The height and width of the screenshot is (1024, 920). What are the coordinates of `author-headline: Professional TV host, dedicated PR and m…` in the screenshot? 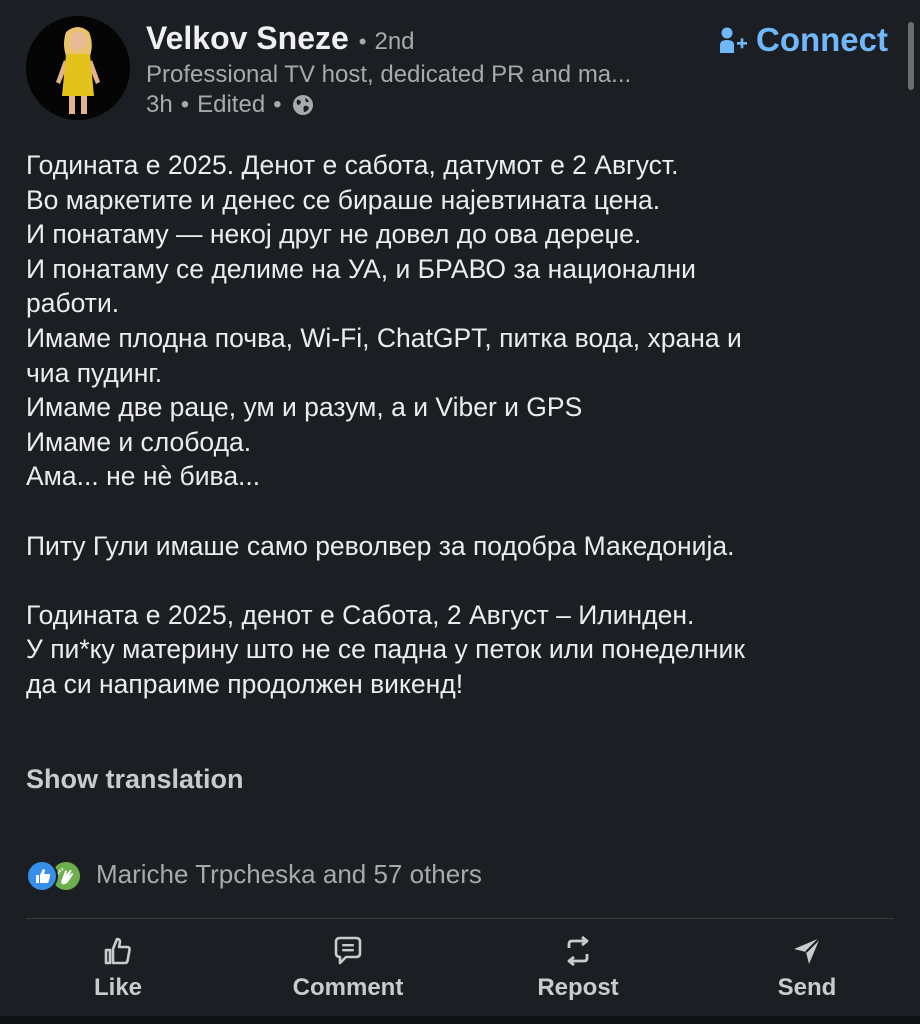 It's located at (389, 74).